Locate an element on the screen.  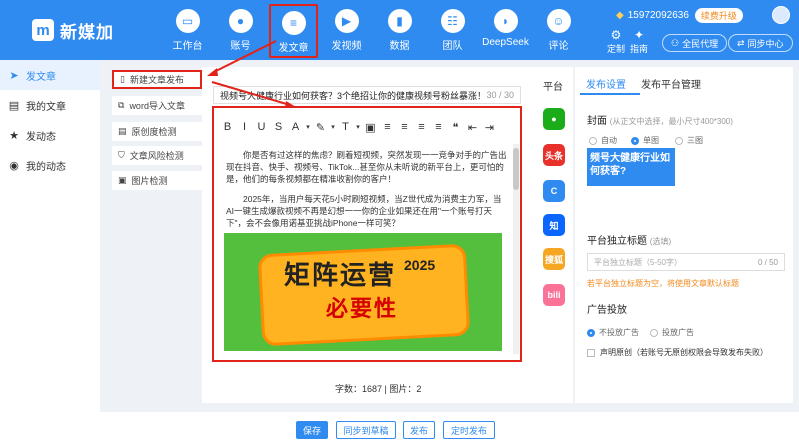
user-phone: 15972092636 is located at coordinates (658, 15).